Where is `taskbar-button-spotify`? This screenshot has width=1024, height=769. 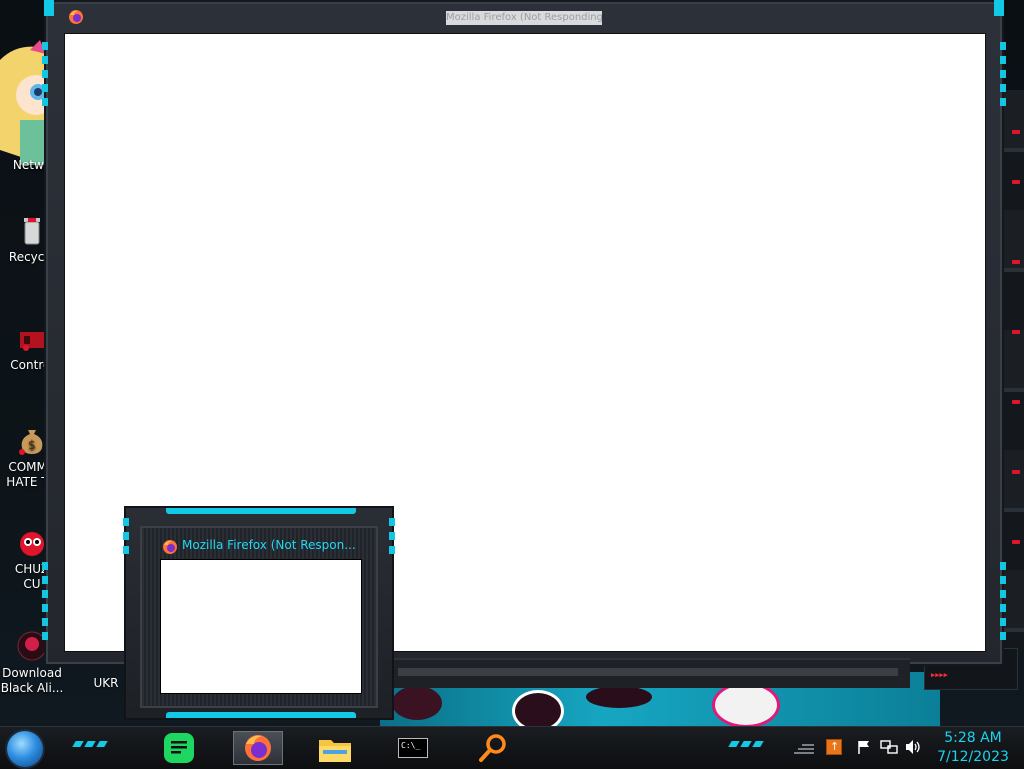 taskbar-button-spotify is located at coordinates (179, 748).